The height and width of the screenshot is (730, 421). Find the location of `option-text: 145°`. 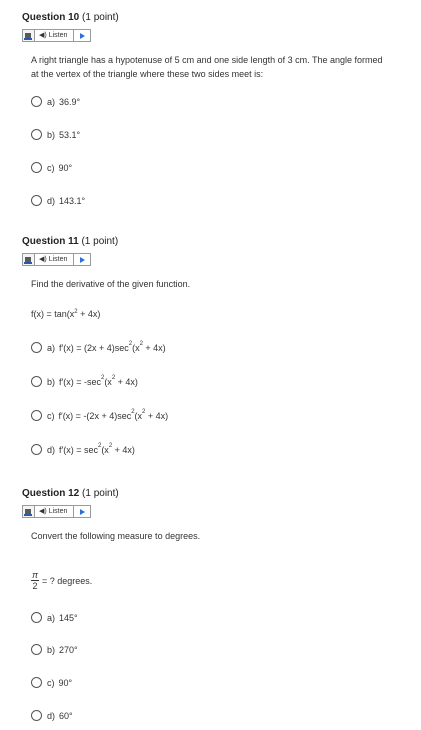

option-text: 145° is located at coordinates (68, 617).